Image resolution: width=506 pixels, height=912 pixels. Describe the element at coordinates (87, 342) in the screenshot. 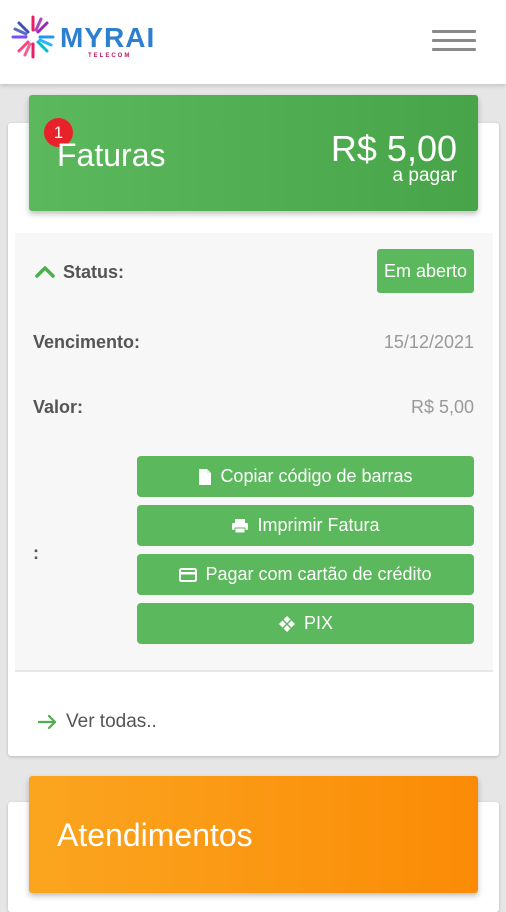

I see `due-date-label: Vencimento:` at that location.